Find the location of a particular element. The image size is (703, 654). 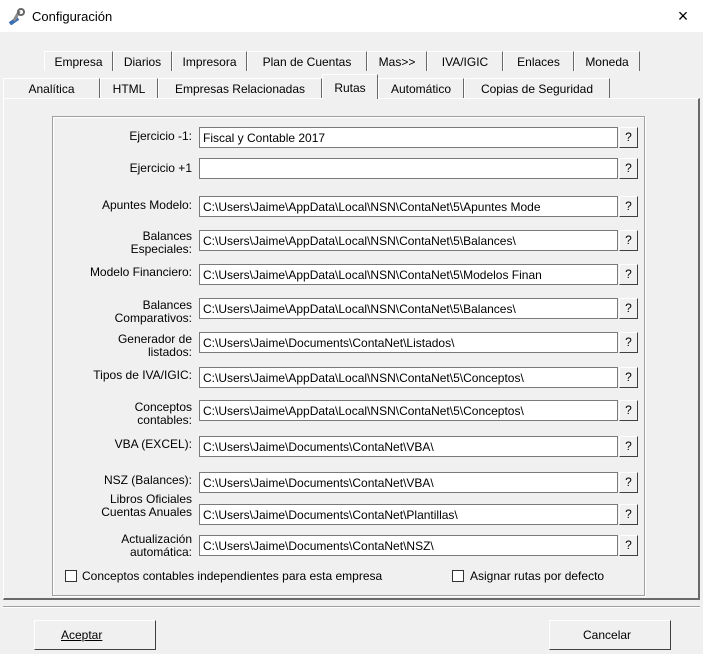

label-tipos-iva-igic: Tipos de IVA/IGIC: is located at coordinates (142, 375).